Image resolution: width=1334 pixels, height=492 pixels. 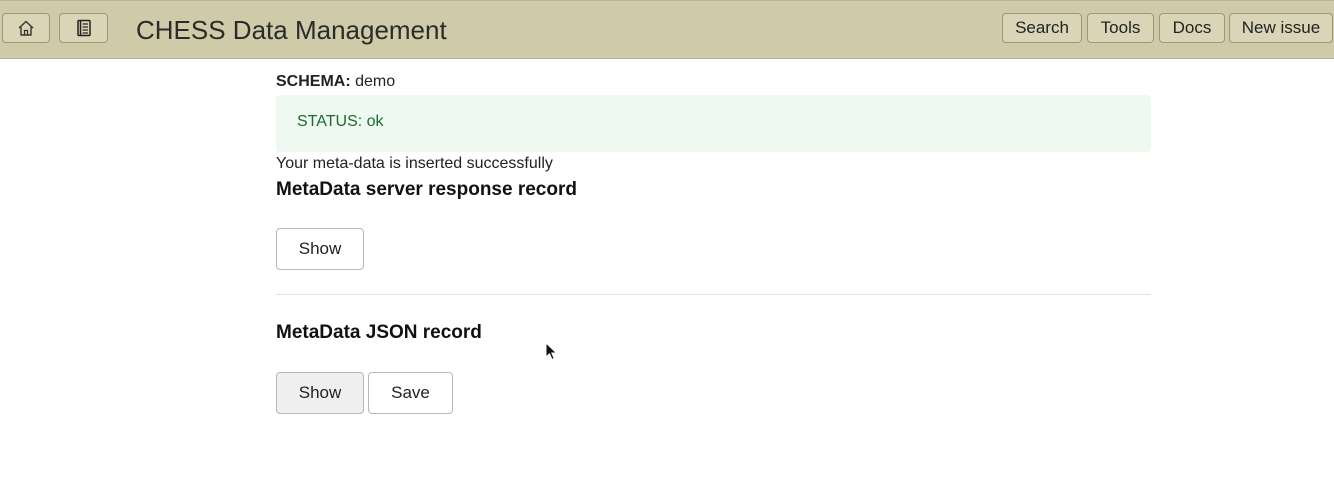 I want to click on show-response-button: Show, so click(x=320, y=249).